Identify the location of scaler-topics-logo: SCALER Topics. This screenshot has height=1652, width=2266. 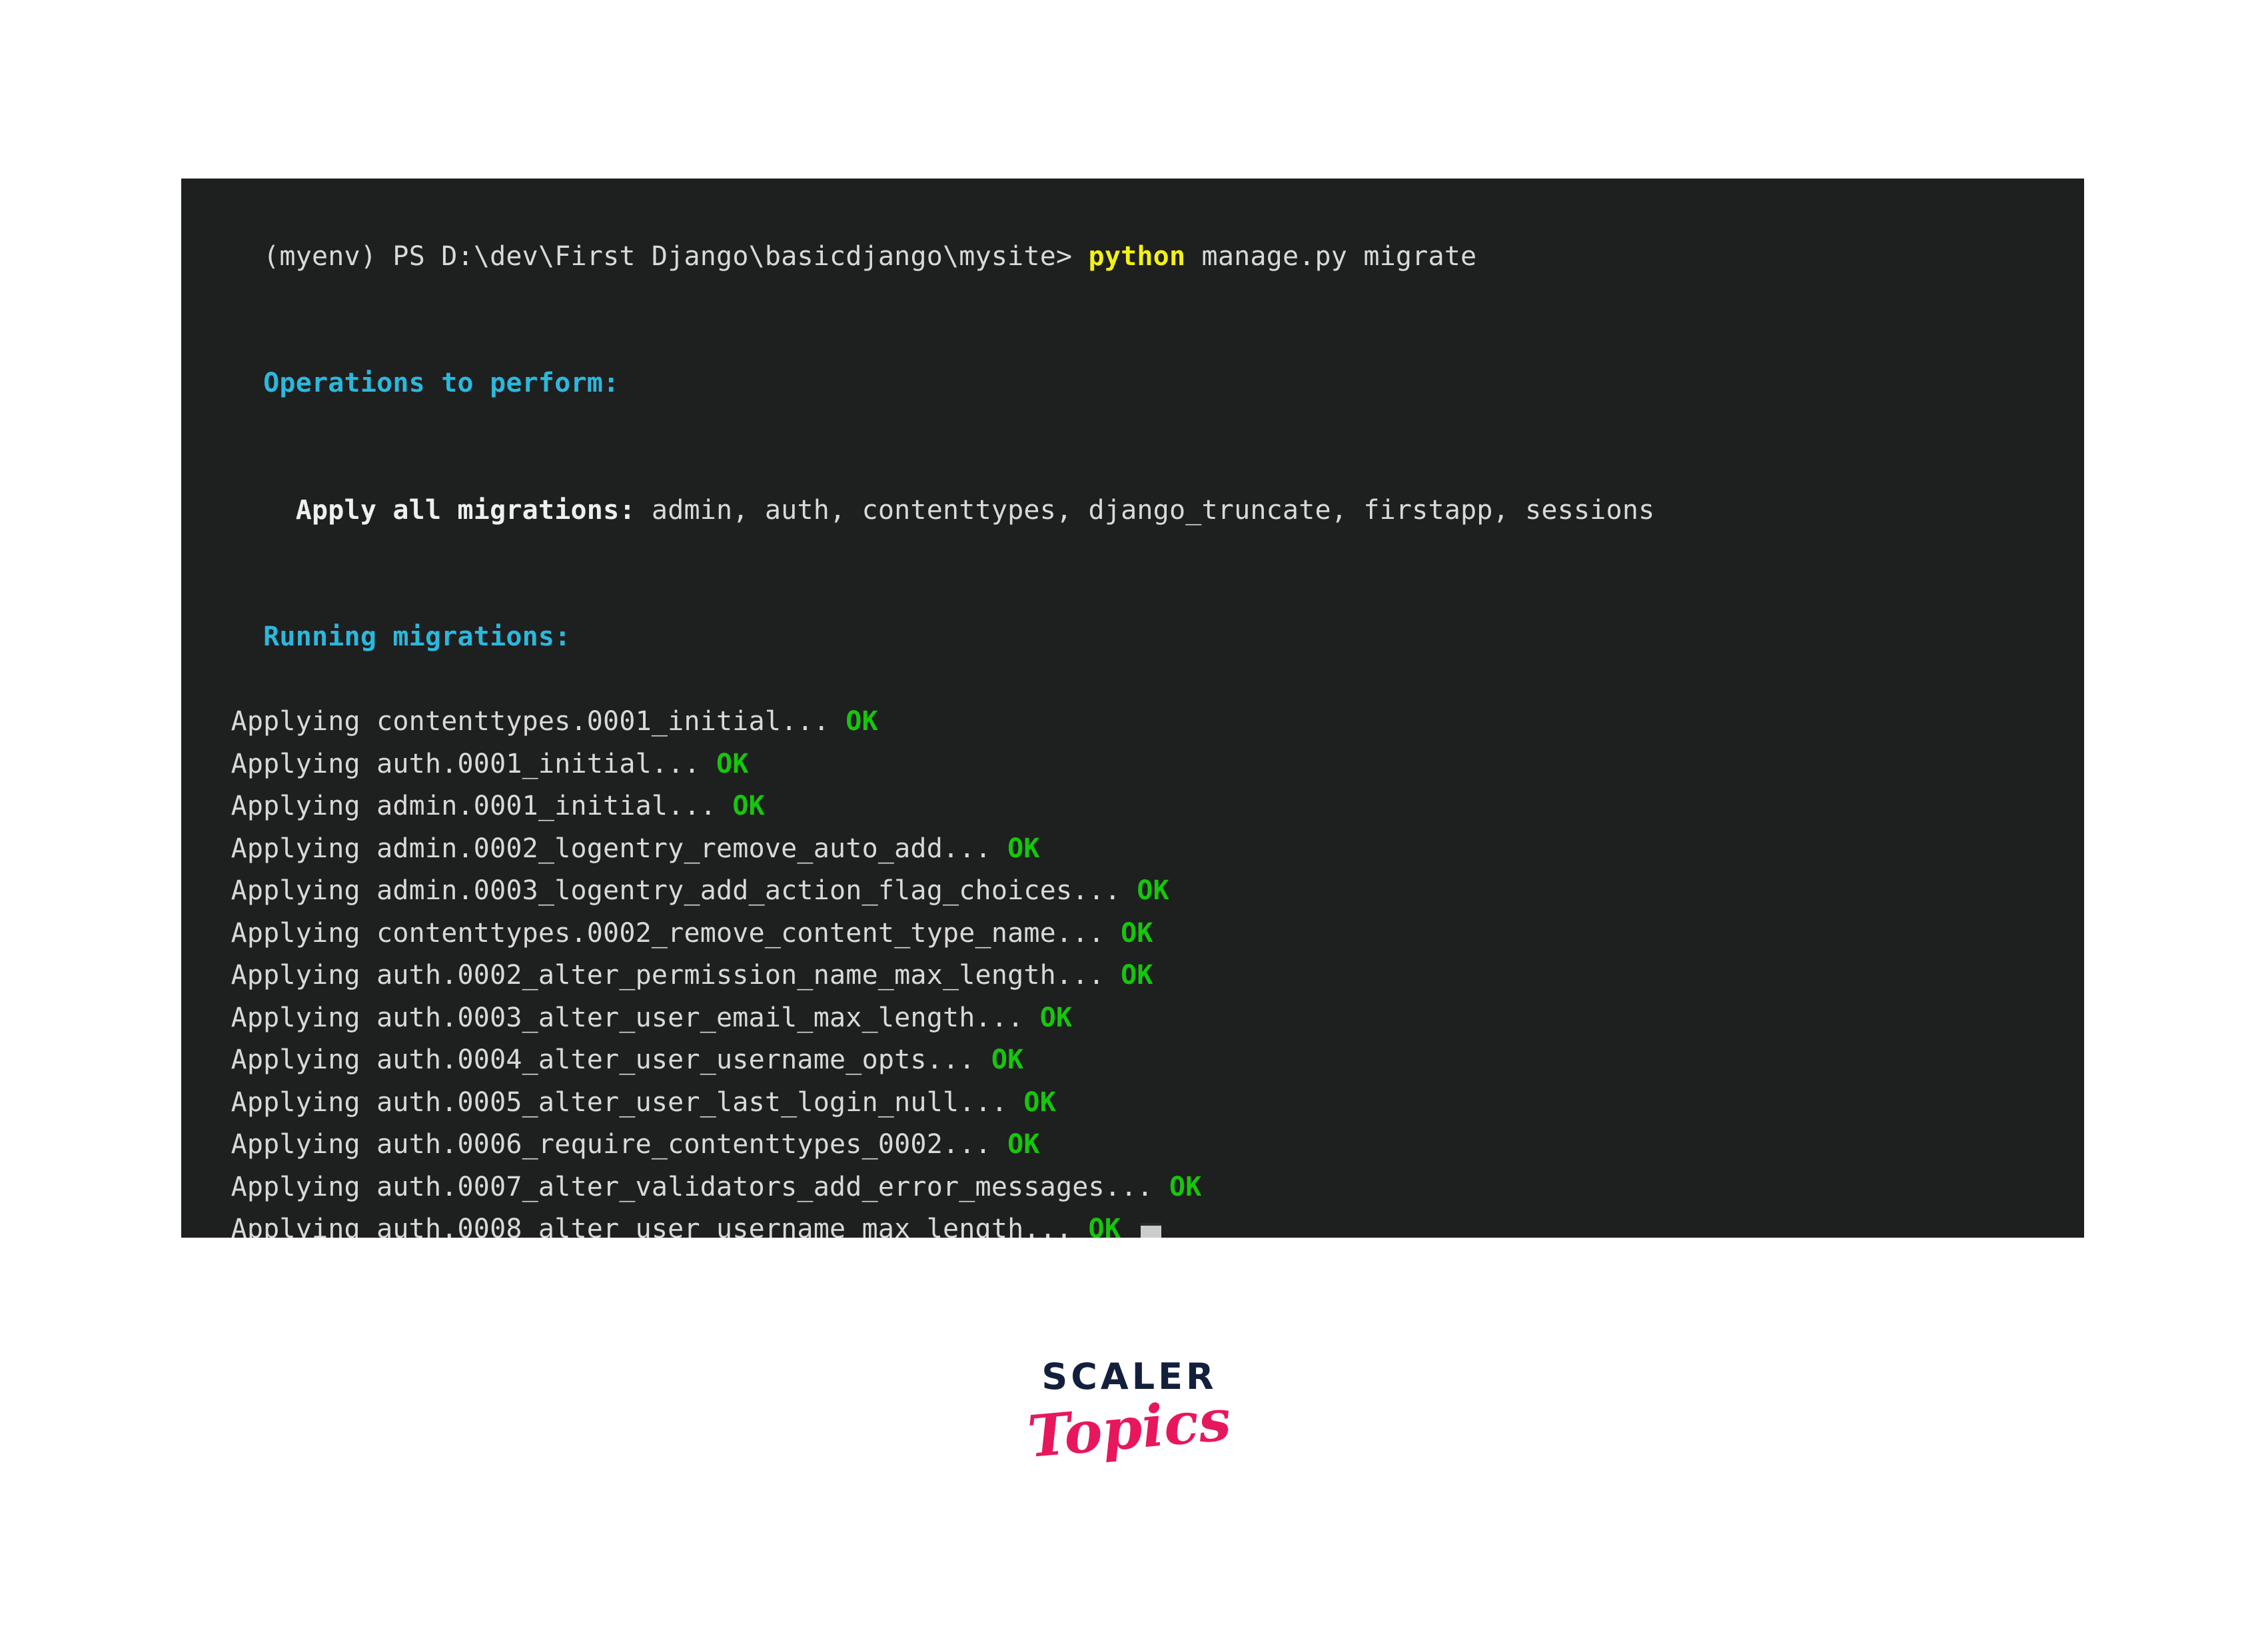
(1129, 1439).